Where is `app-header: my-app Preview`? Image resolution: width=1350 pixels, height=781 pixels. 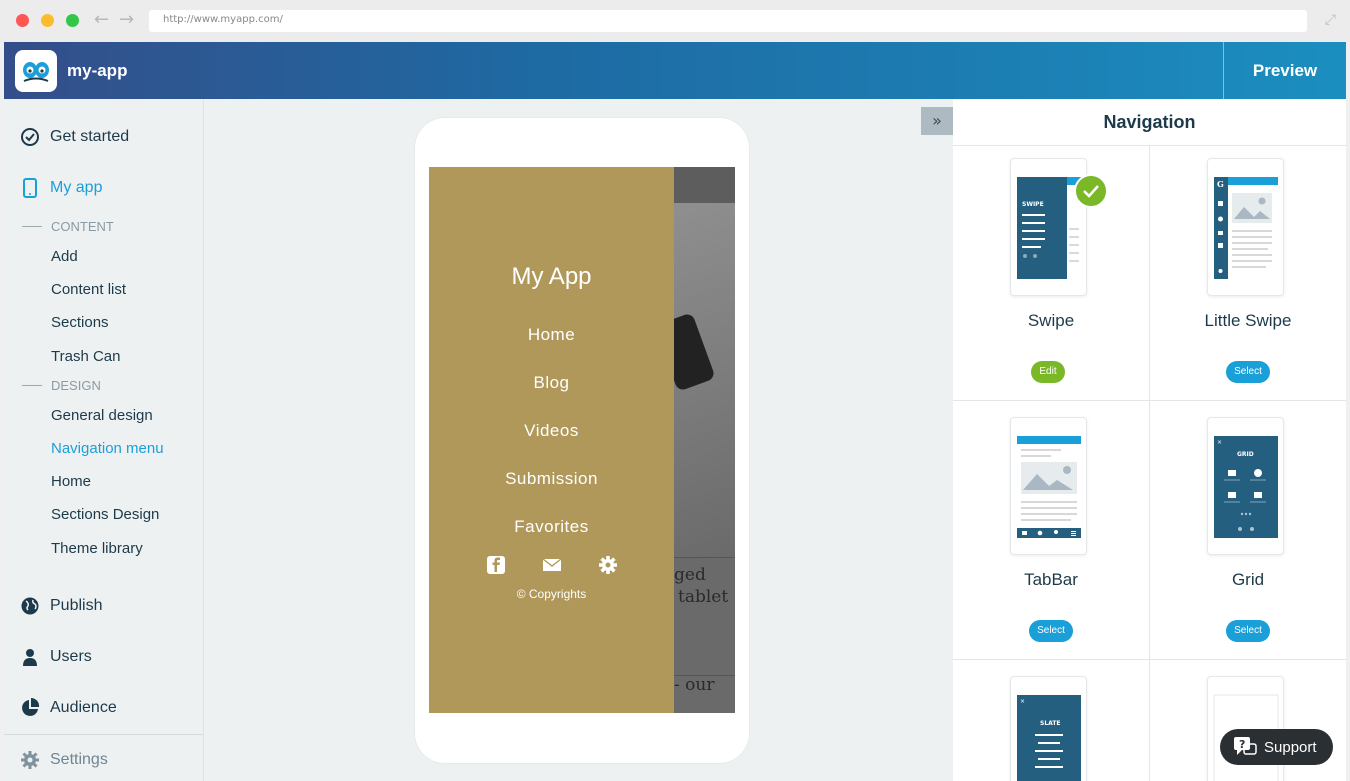
app-header: my-app Preview is located at coordinates (675, 70).